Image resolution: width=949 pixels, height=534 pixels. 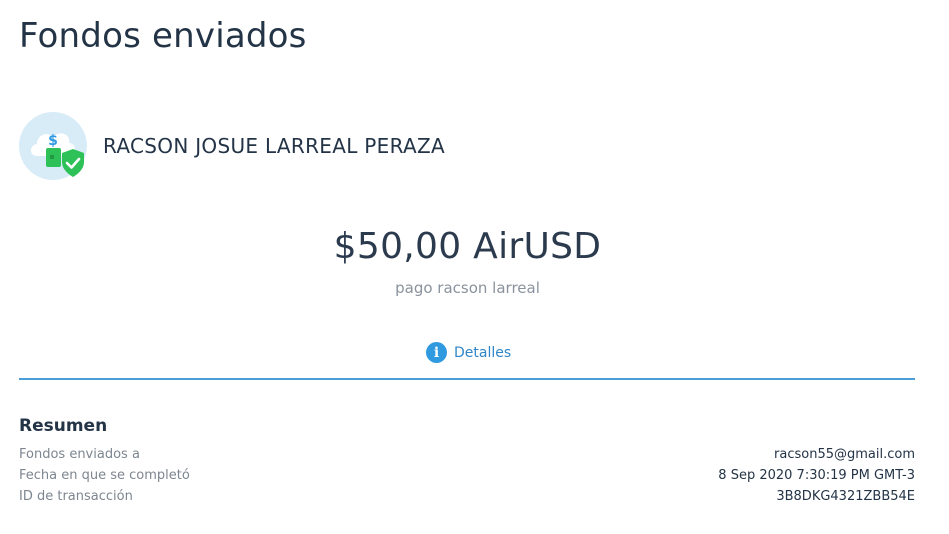 What do you see at coordinates (844, 454) in the screenshot?
I see `summary-value-email: racson55@gmail.com` at bounding box center [844, 454].